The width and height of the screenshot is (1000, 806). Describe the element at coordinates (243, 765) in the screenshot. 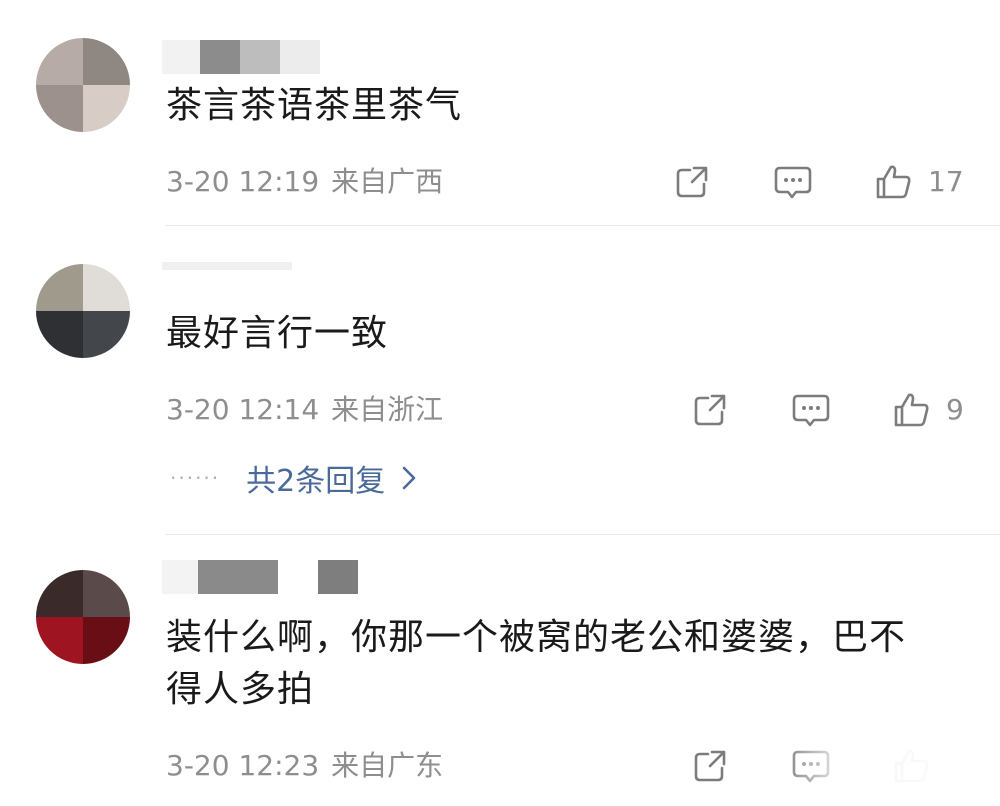

I see `comment-time: 3-20 12:23` at that location.